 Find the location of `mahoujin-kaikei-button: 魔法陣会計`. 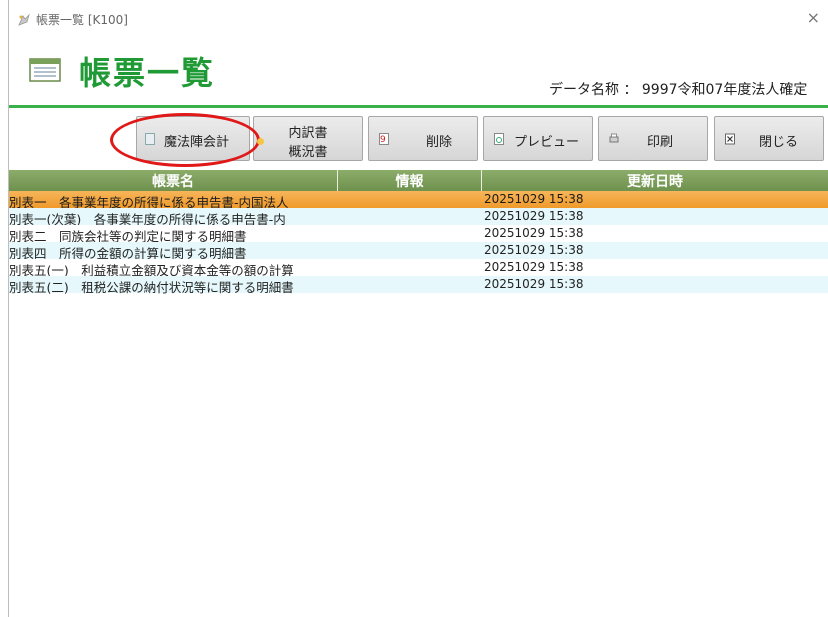

mahoujin-kaikei-button: 魔法陣会計 is located at coordinates (193, 138).